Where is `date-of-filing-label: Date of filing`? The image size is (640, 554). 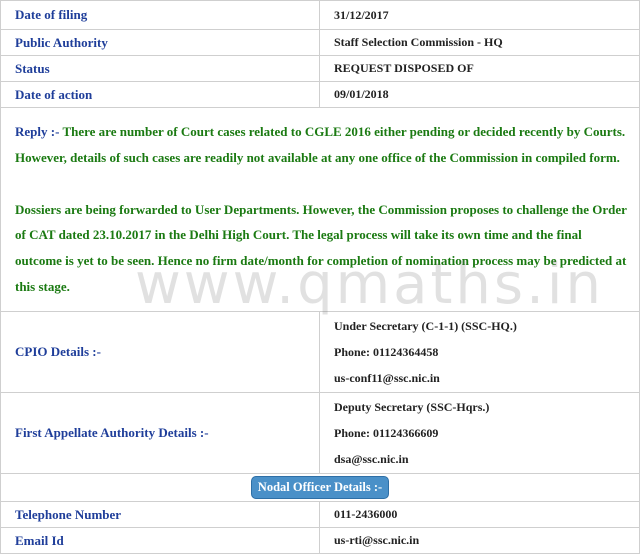
date-of-filing-label: Date of filing is located at coordinates (160, 15).